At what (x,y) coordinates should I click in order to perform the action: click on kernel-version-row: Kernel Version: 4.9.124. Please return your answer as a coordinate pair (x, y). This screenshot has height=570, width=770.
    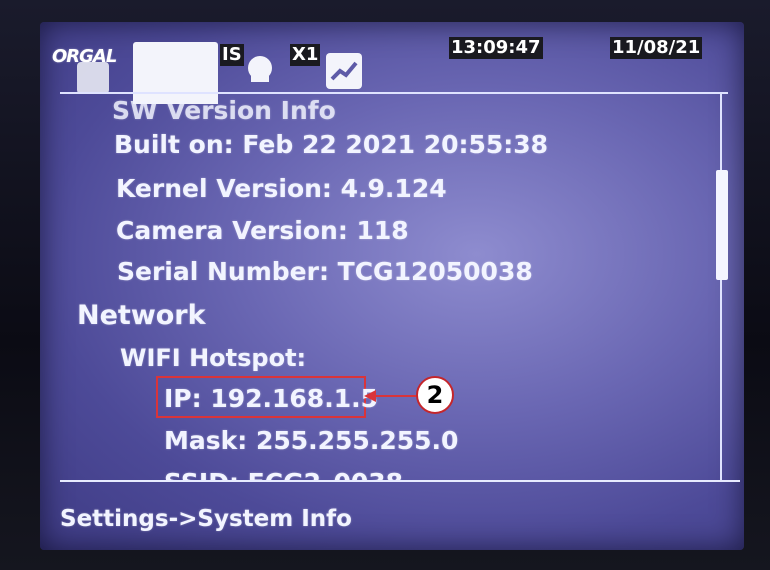
    Looking at the image, I should click on (281, 188).